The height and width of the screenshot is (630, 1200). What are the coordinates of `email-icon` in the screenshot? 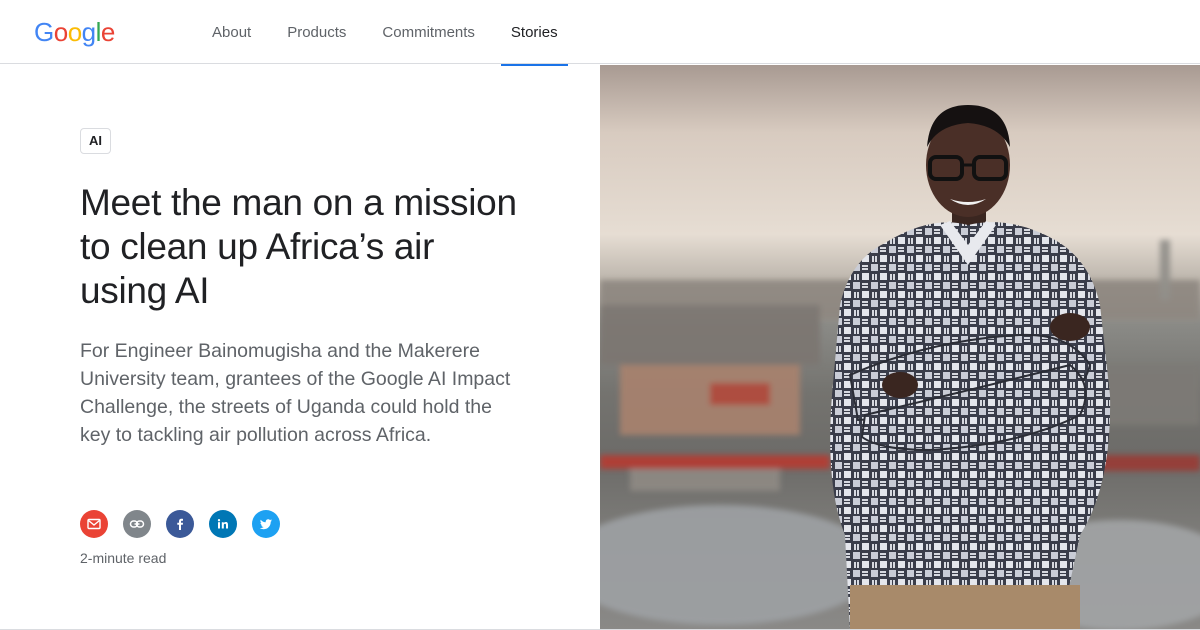 It's located at (94, 524).